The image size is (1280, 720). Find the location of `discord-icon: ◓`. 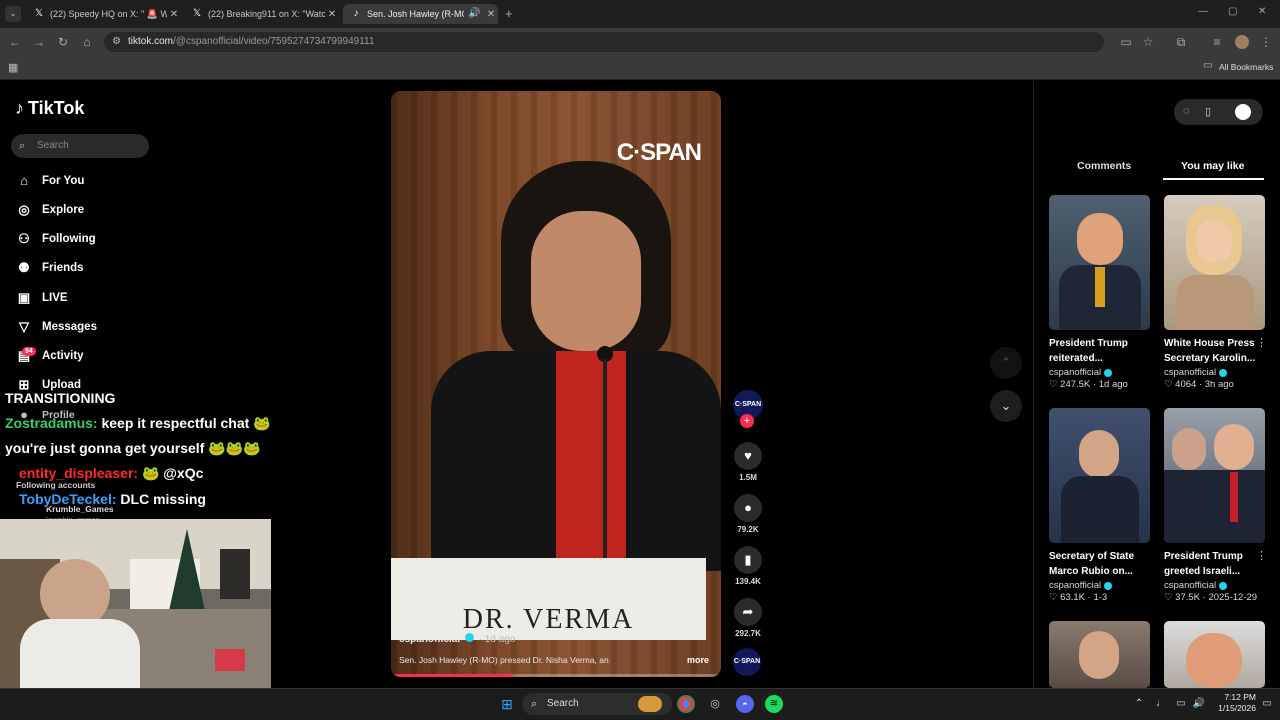

discord-icon: ◓ is located at coordinates (745, 704).